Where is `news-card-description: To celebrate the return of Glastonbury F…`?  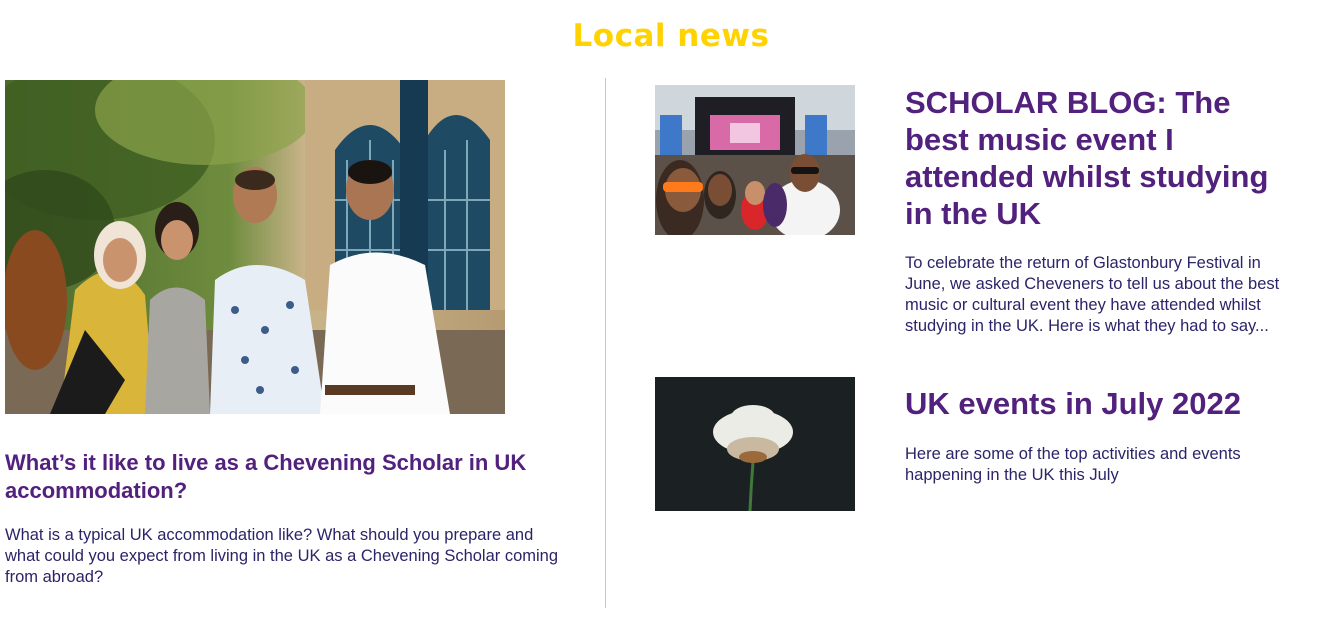
news-card-description: To celebrate the return of Glastonbury F… is located at coordinates (1092, 294).